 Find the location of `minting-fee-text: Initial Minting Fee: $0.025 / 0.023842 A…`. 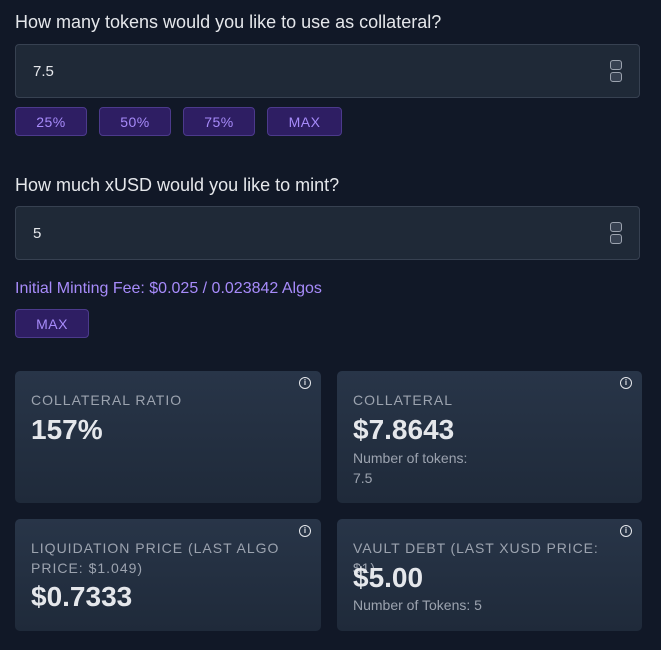

minting-fee-text: Initial Minting Fee: $0.025 / 0.023842 A… is located at coordinates (168, 288).